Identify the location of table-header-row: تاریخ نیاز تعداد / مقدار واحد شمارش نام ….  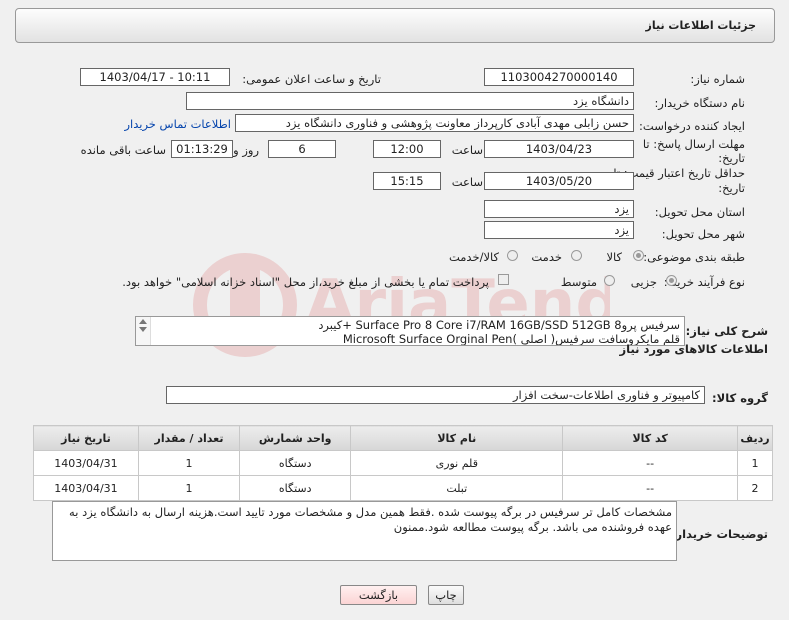
(403, 438).